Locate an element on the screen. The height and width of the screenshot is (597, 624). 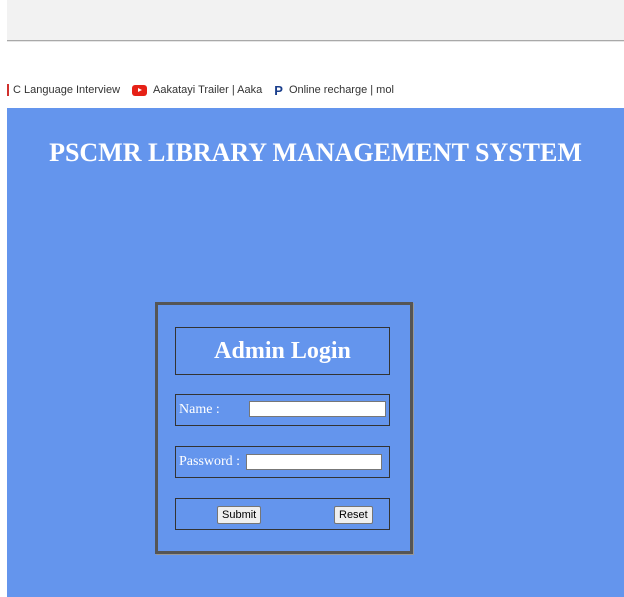
bookmark-aakatayi: Aakatayi Trailer | Aaka is located at coordinates (197, 90).